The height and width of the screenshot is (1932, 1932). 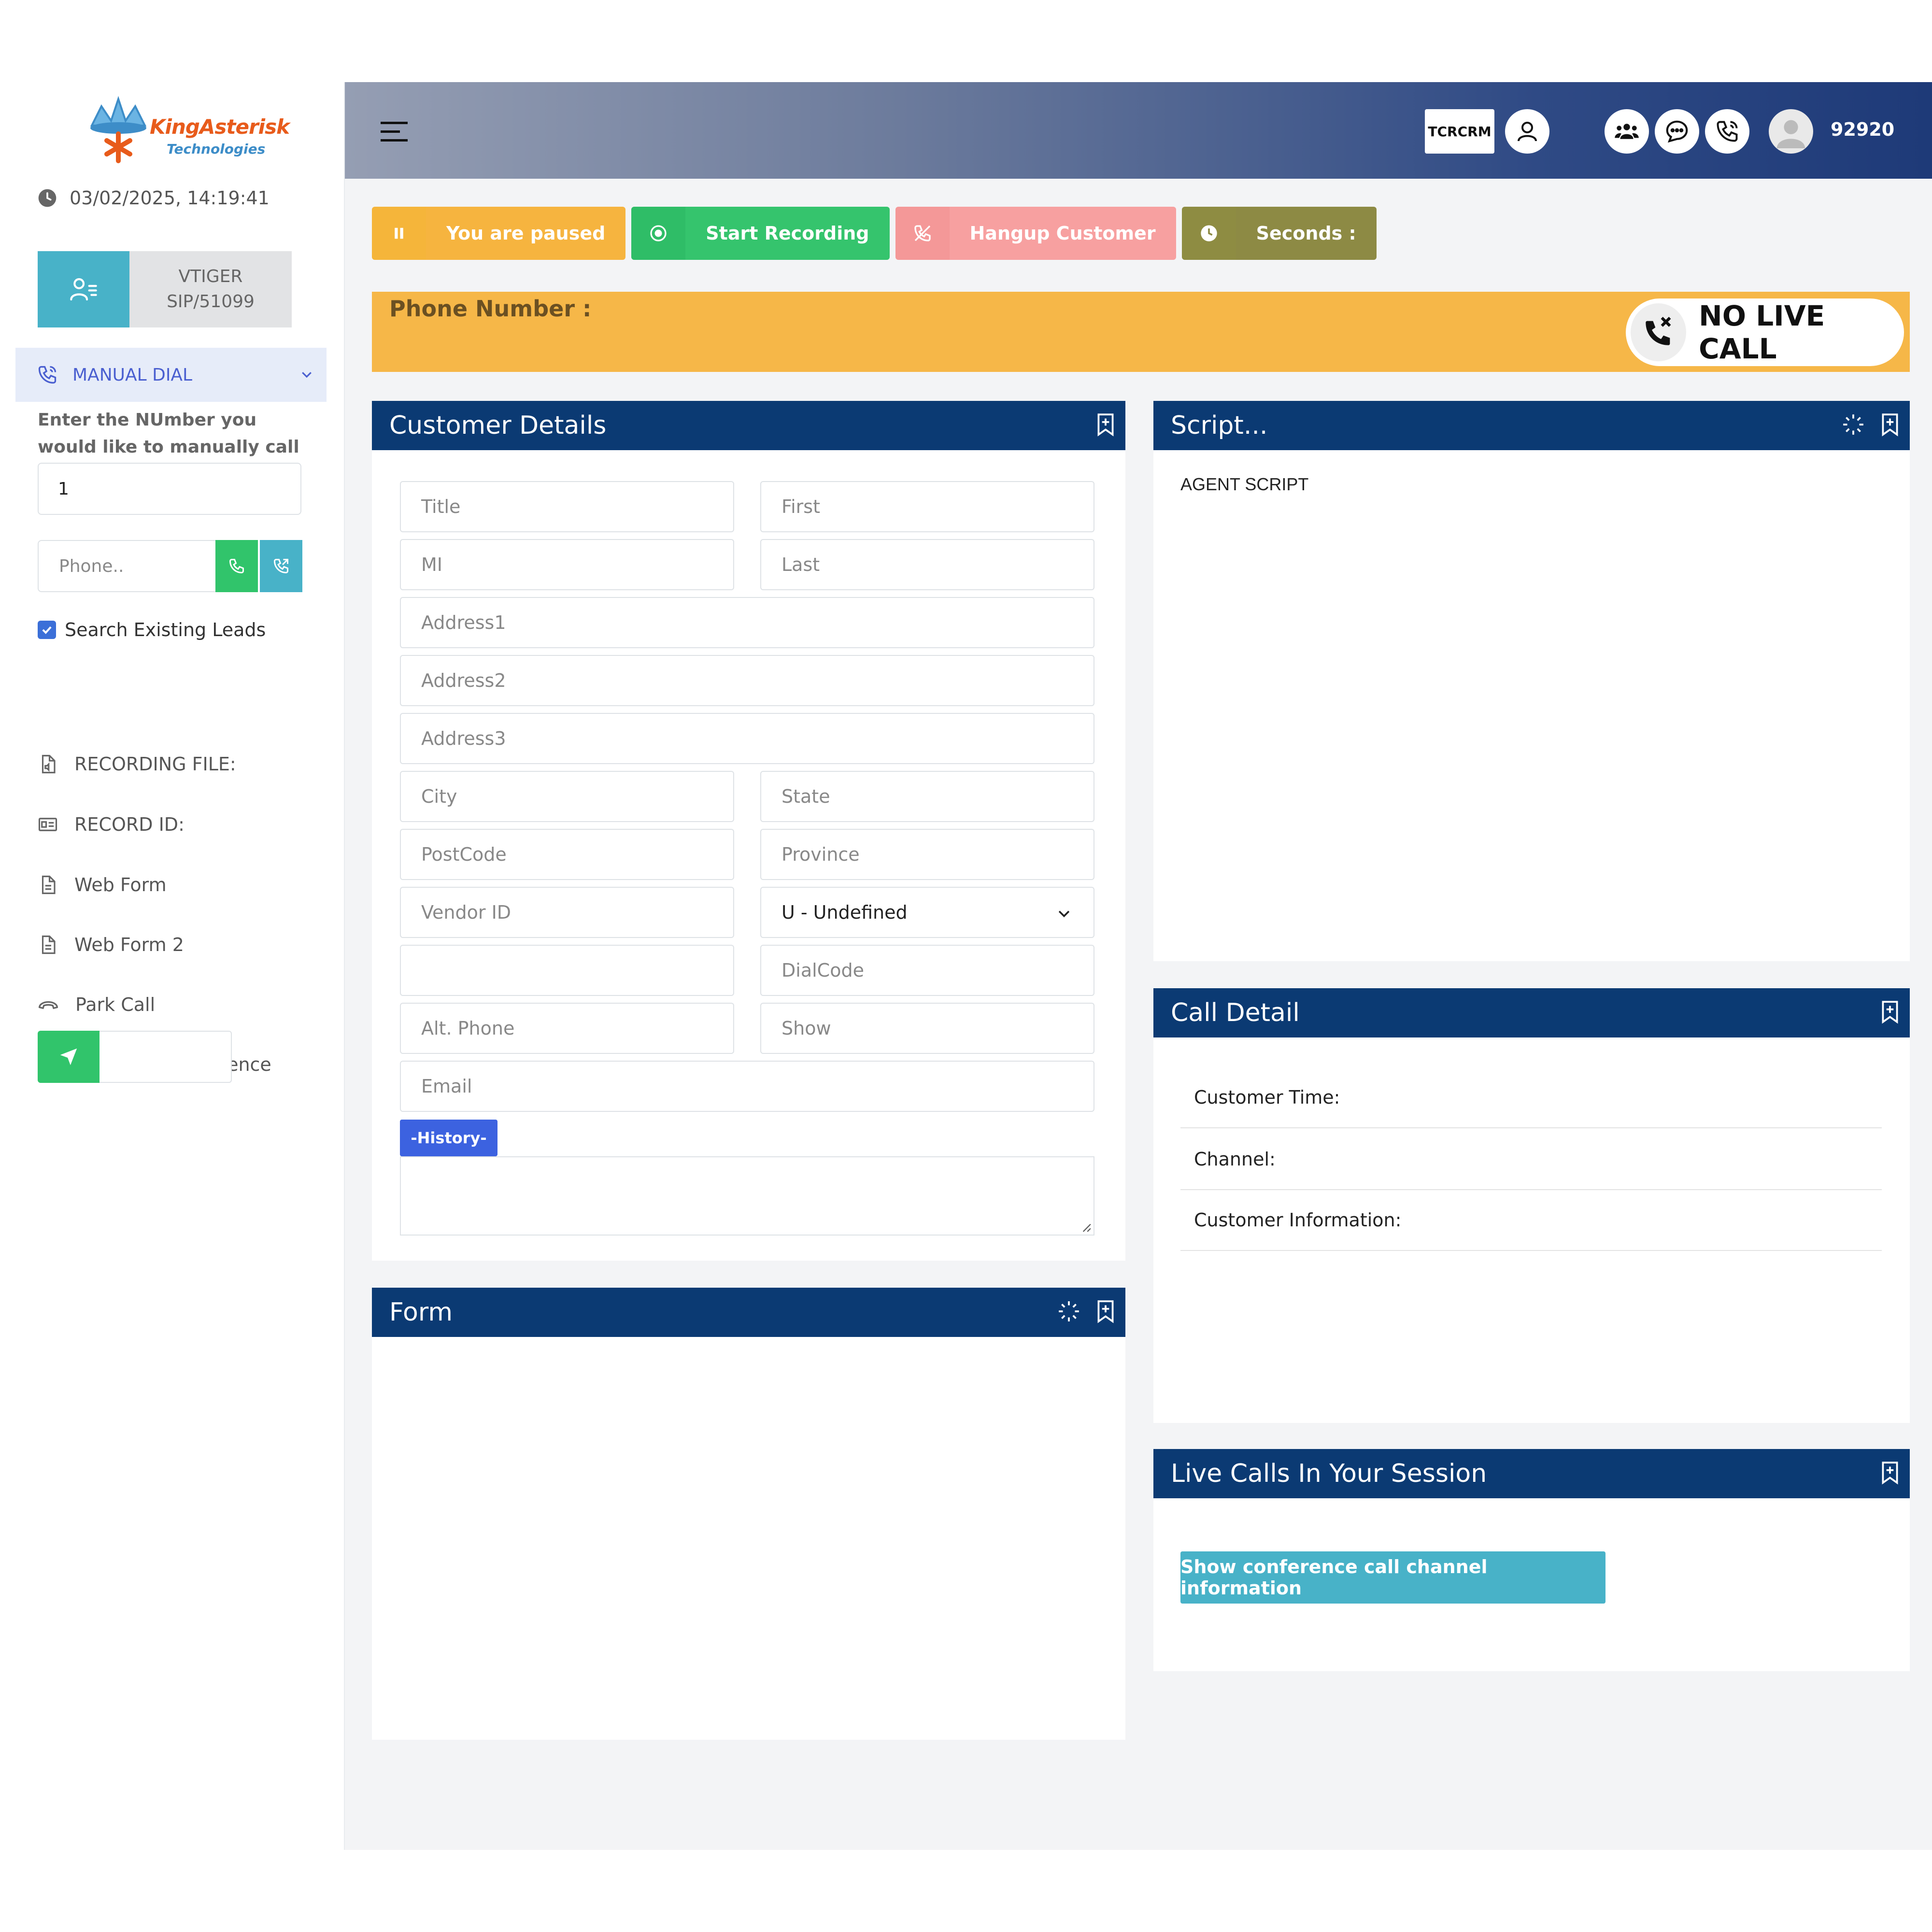 What do you see at coordinates (1531, 1220) in the screenshot?
I see `customer-information-row: Customer Information:` at bounding box center [1531, 1220].